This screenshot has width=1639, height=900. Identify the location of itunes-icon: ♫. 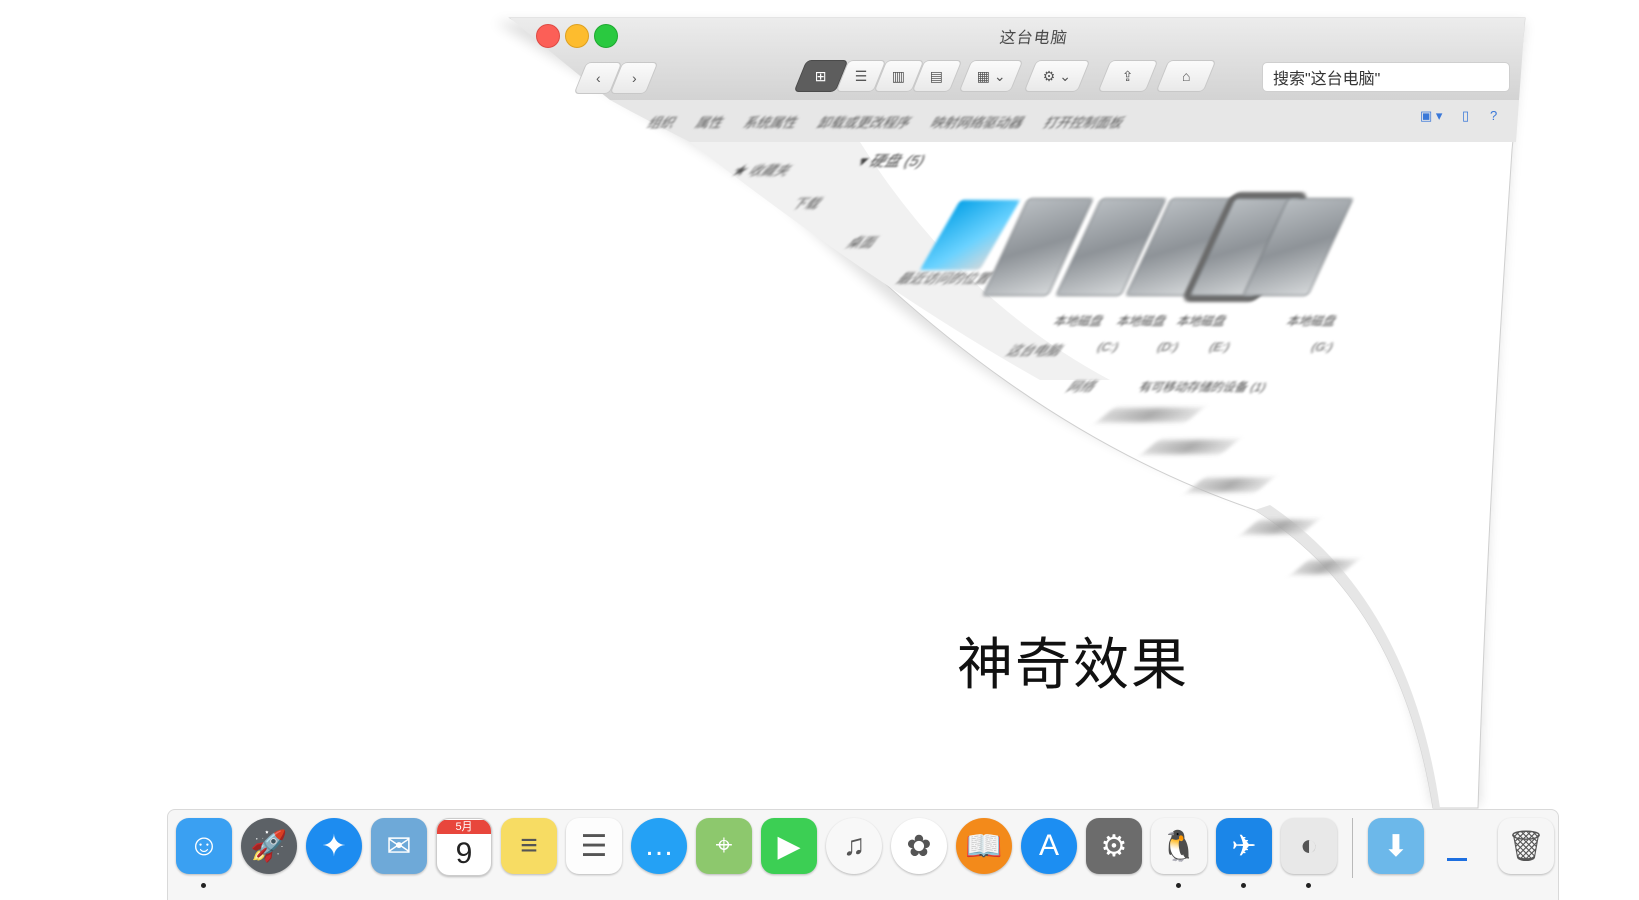
(854, 846).